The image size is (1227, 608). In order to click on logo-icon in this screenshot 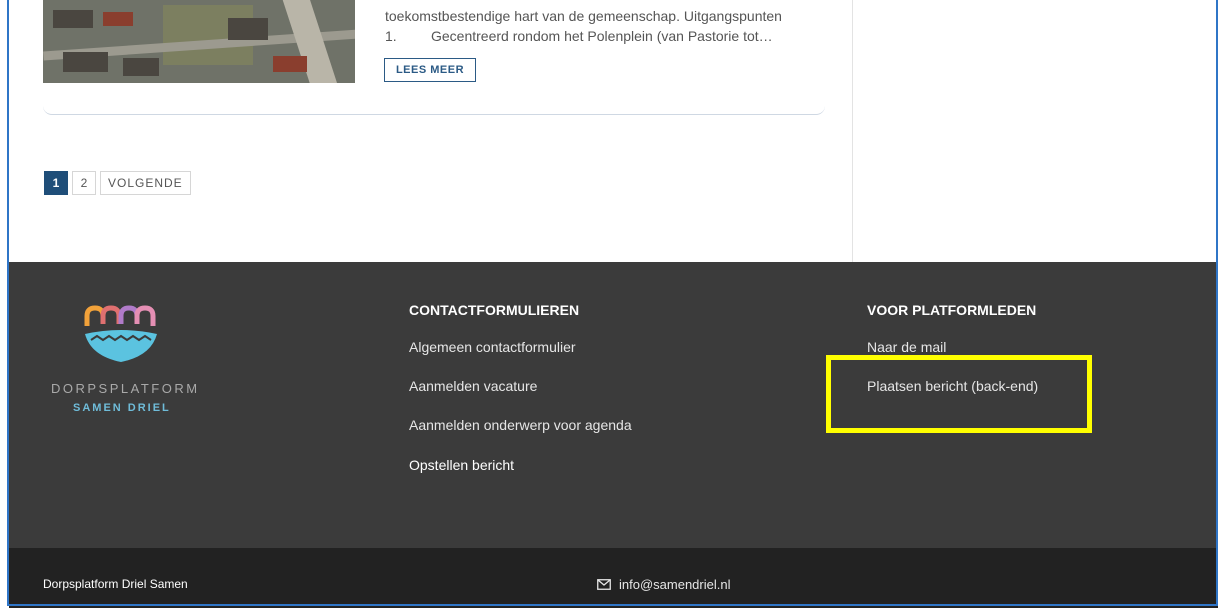, I will do `click(120, 333)`.